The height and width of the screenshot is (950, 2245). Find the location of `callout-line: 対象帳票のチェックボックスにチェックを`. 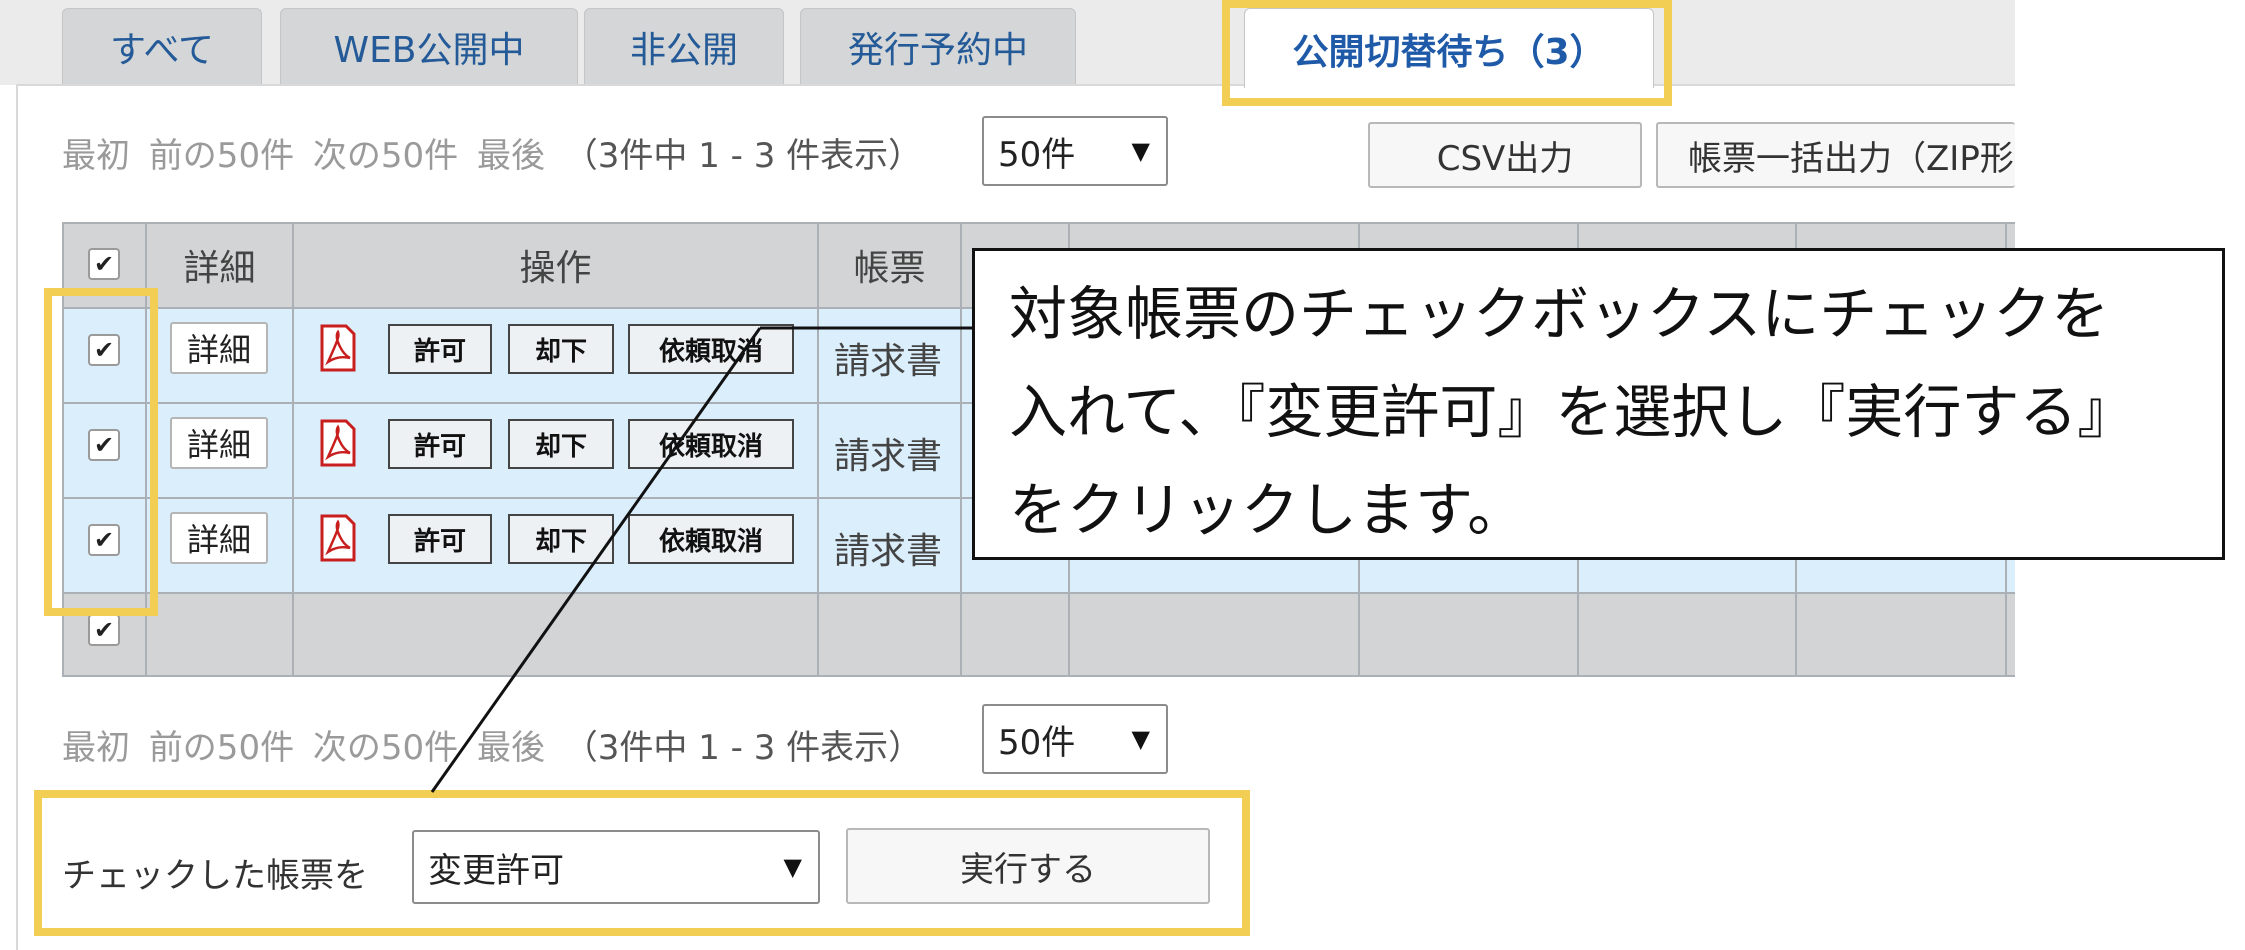

callout-line: 対象帳票のチェックボックスにチェックを is located at coordinates (1559, 314).